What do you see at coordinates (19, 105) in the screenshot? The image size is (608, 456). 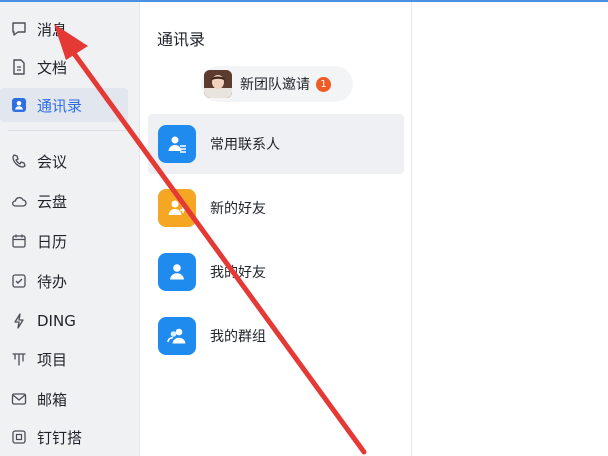 I see `contacts-icon` at bounding box center [19, 105].